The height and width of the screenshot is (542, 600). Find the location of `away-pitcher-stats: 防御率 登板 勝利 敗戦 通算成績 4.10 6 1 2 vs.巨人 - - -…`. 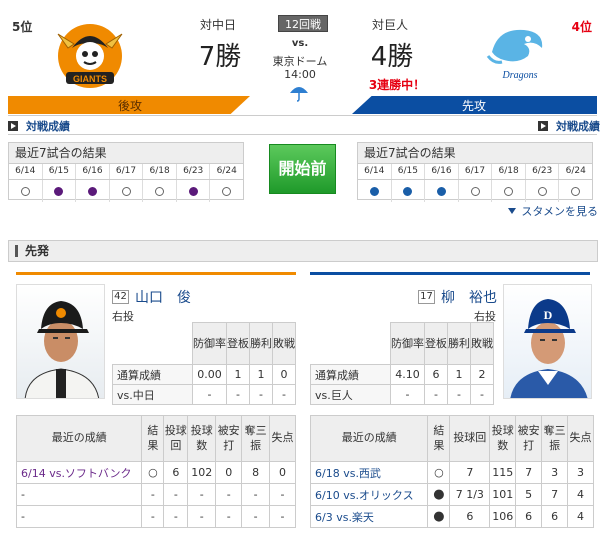

away-pitcher-stats: 防御率 登板 勝利 敗戦 通算成績 4.10 6 1 2 vs.巨人 - - -… is located at coordinates (402, 363).